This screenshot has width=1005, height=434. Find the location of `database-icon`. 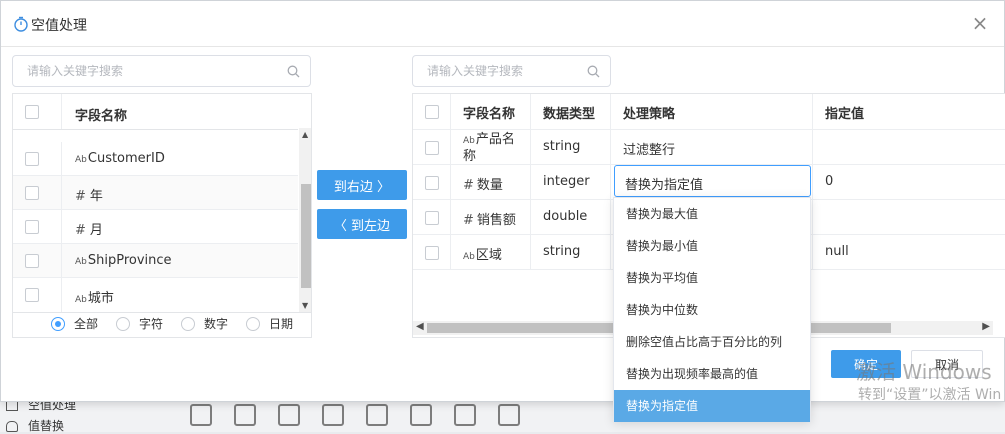

database-icon is located at coordinates (12, 426).